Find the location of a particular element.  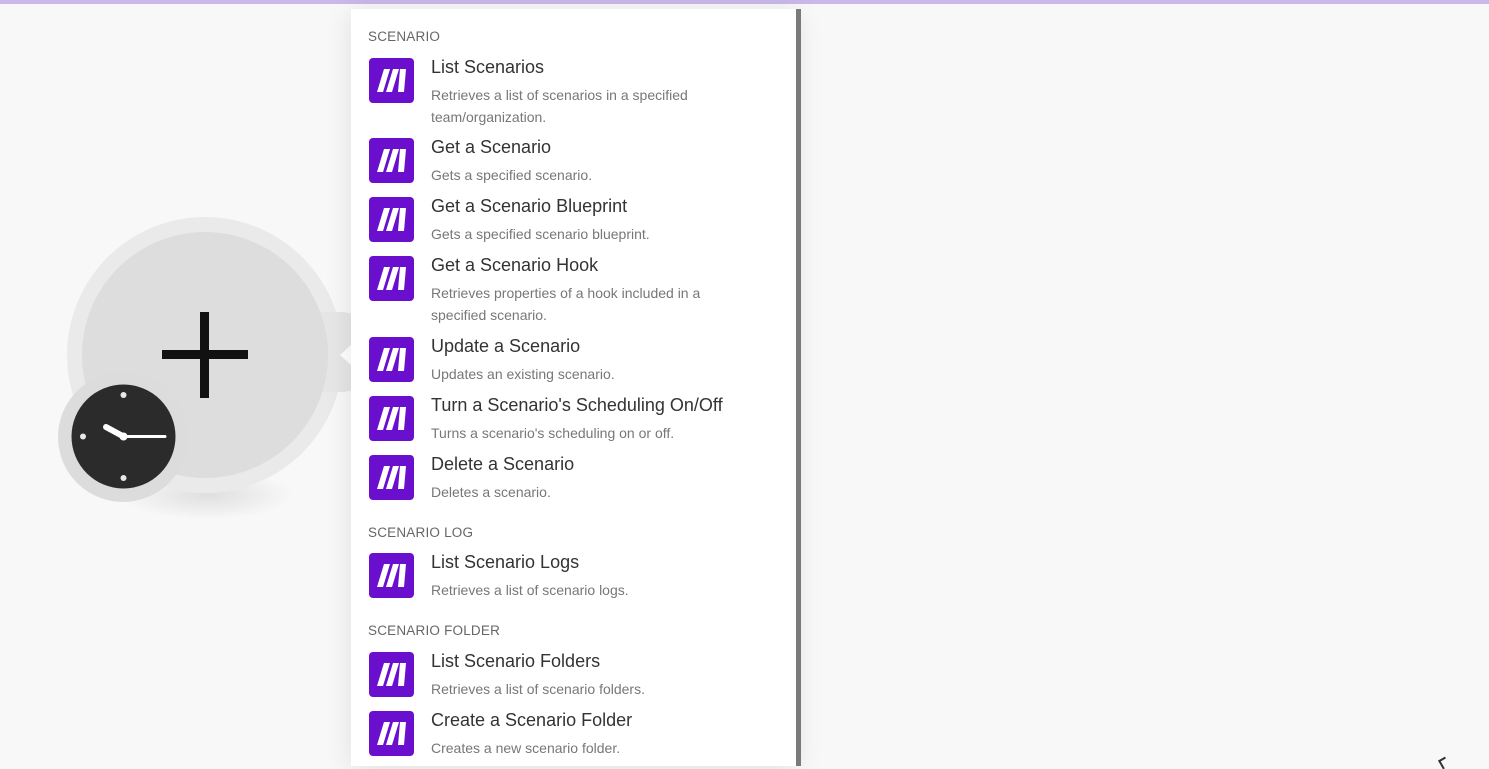

section-header-scenario-log: Scenario Log is located at coordinates (421, 532).